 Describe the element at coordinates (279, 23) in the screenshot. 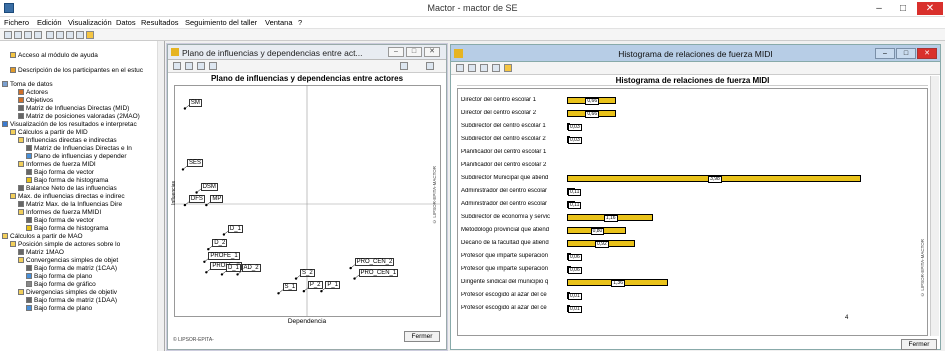

I see `menu-ventana: Ventana` at that location.